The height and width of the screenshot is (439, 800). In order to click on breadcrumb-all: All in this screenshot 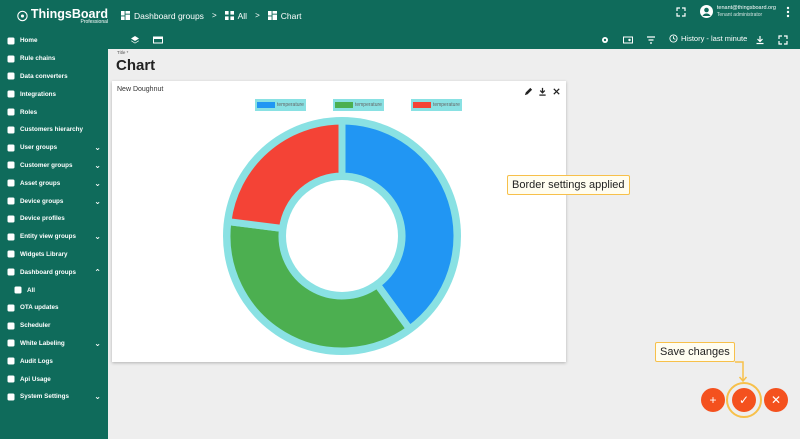, I will do `click(236, 15)`.